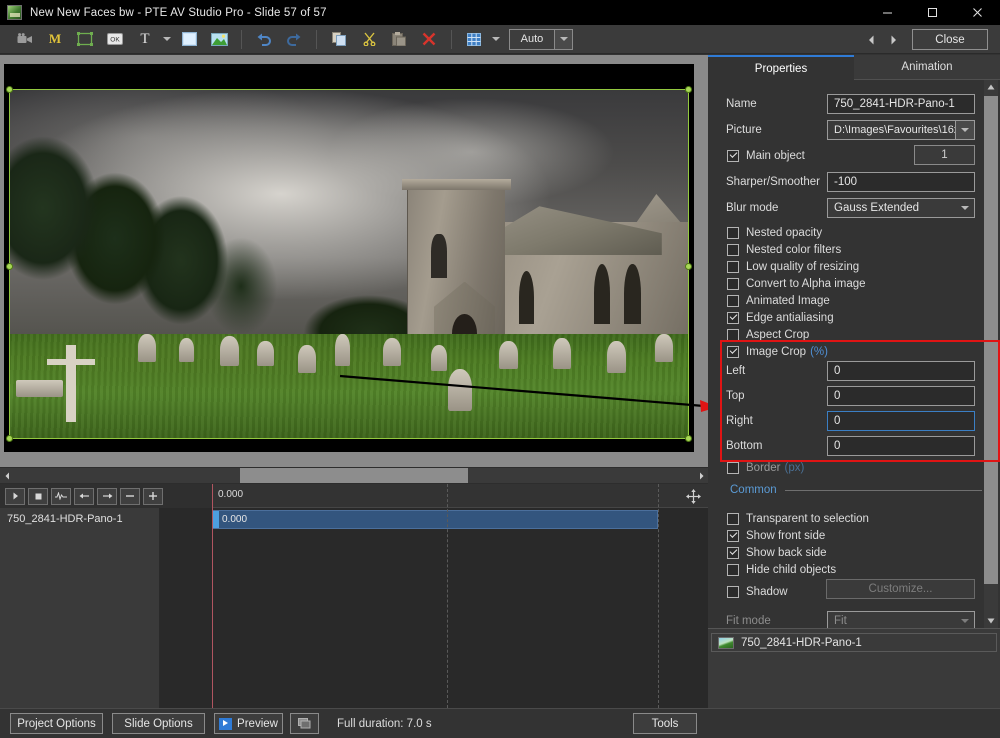  What do you see at coordinates (38, 496) in the screenshot?
I see `stop-button` at bounding box center [38, 496].